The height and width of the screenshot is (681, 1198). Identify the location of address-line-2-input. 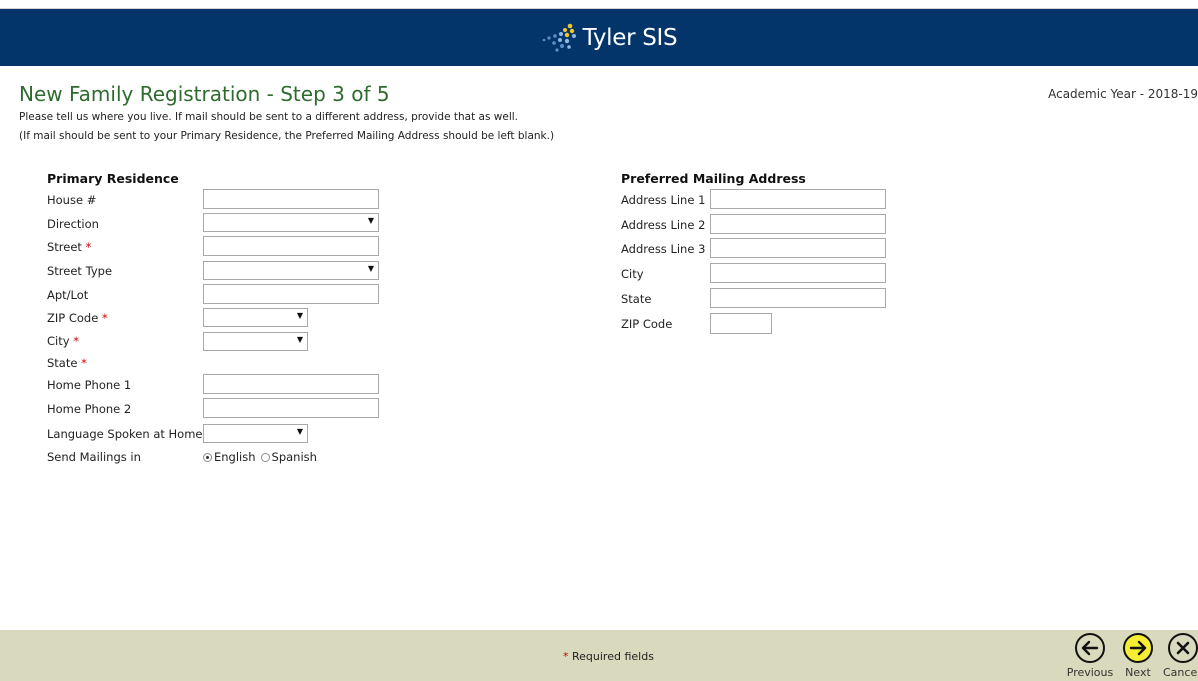
(798, 224).